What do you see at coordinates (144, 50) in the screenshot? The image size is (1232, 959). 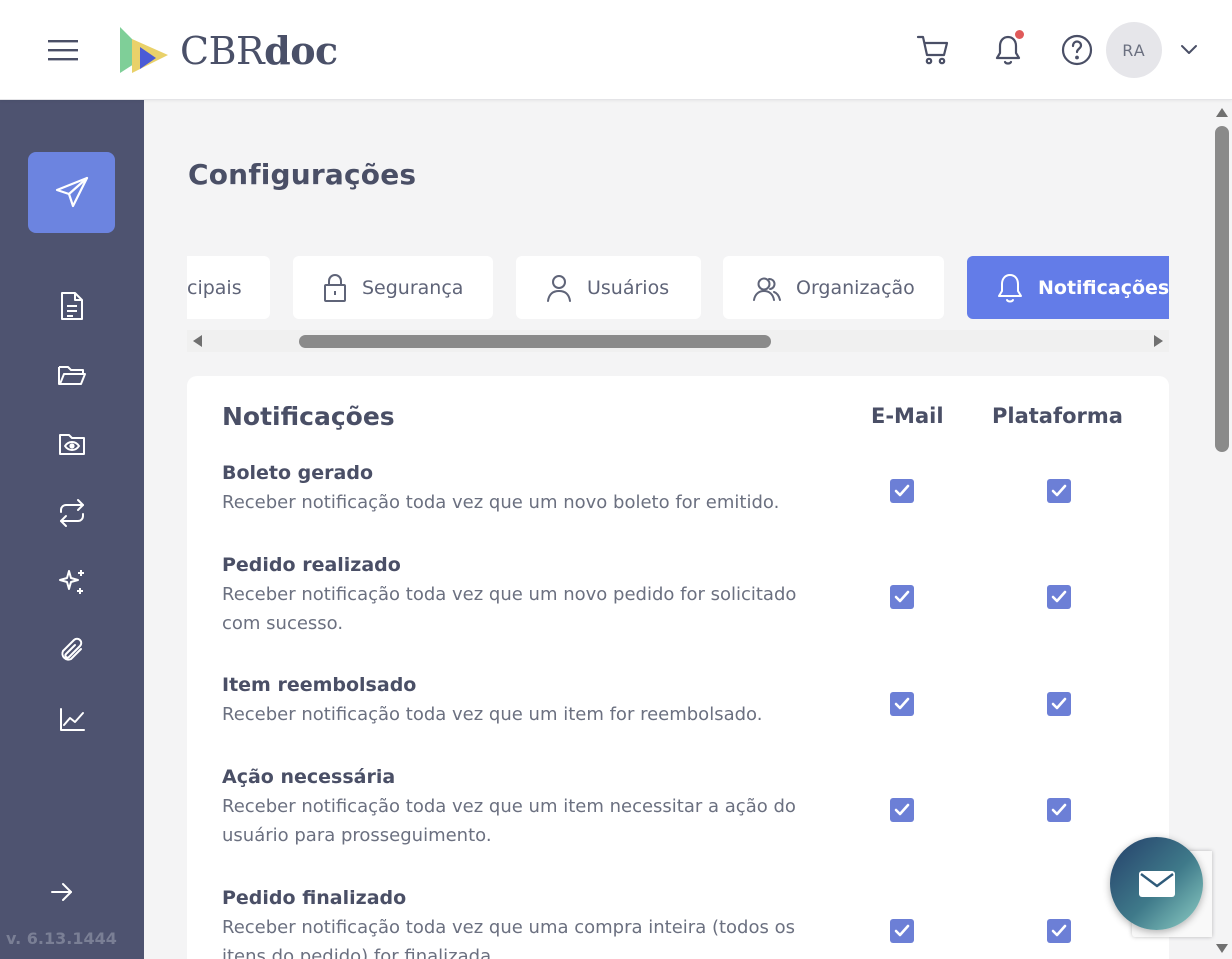 I see `logo-mark-icon` at bounding box center [144, 50].